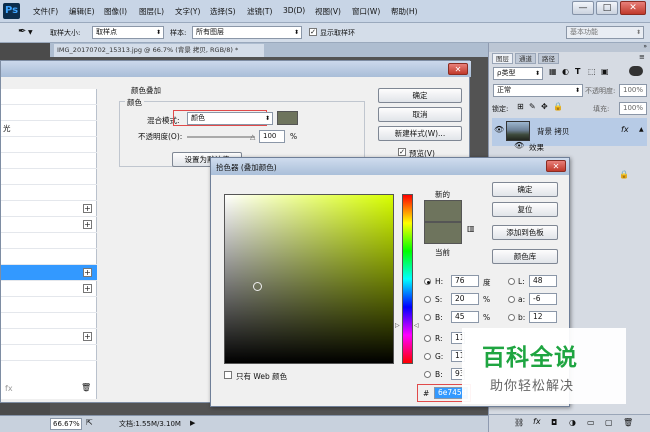 The image size is (650, 432). Describe the element at coordinates (511, 281) in the screenshot. I see `l-radio` at that location.